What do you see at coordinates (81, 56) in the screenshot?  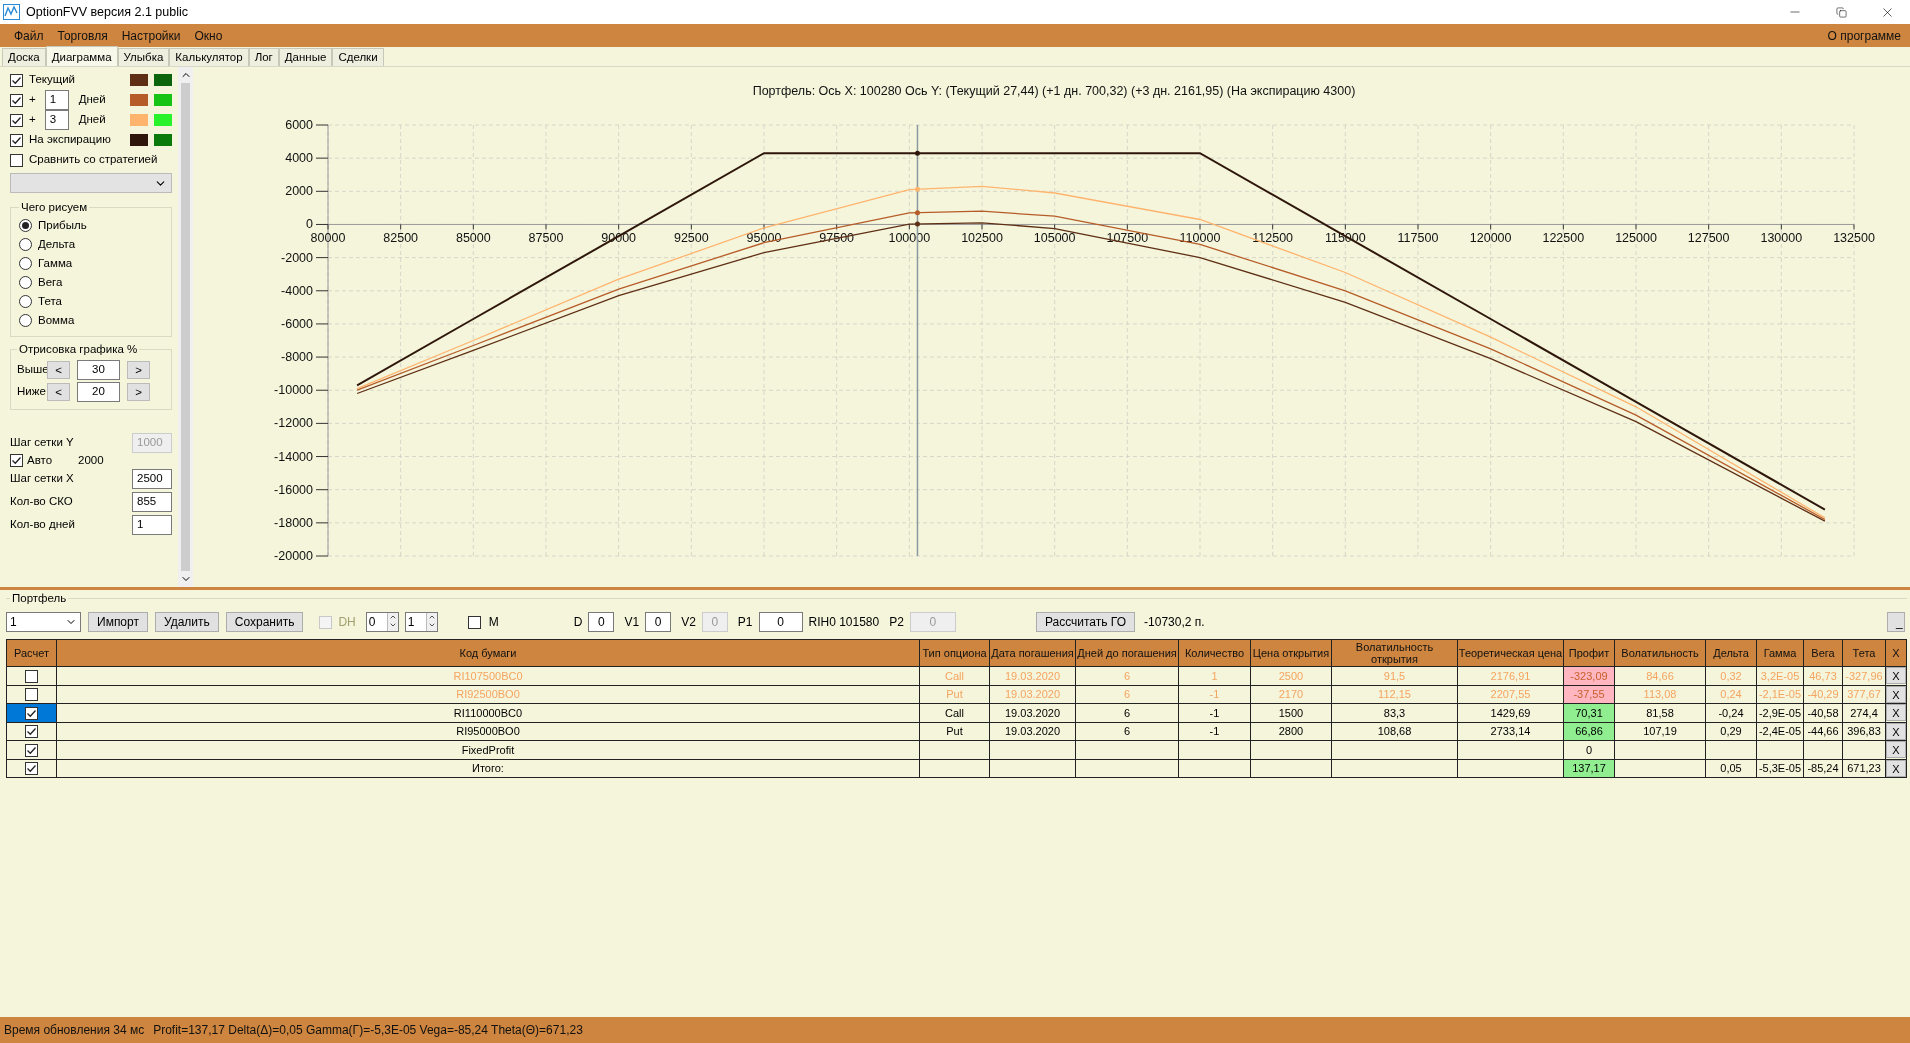 I see `tab: Диаграмма` at bounding box center [81, 56].